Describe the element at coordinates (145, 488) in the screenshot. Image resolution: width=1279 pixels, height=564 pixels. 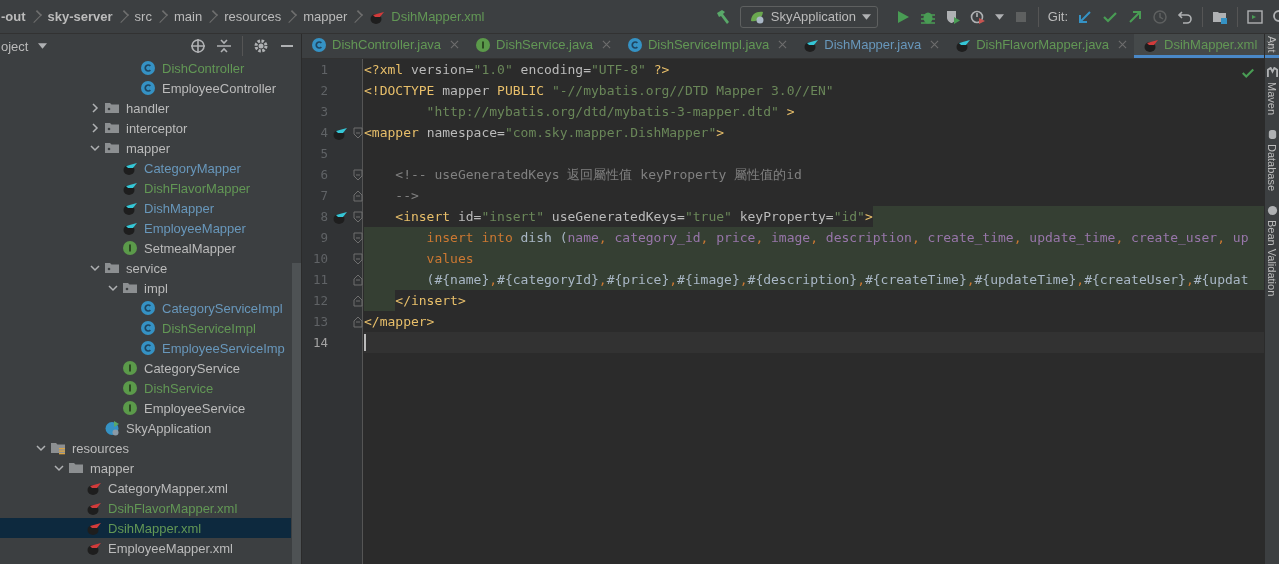
I see `tree-item: CategoryMapper.xml` at that location.